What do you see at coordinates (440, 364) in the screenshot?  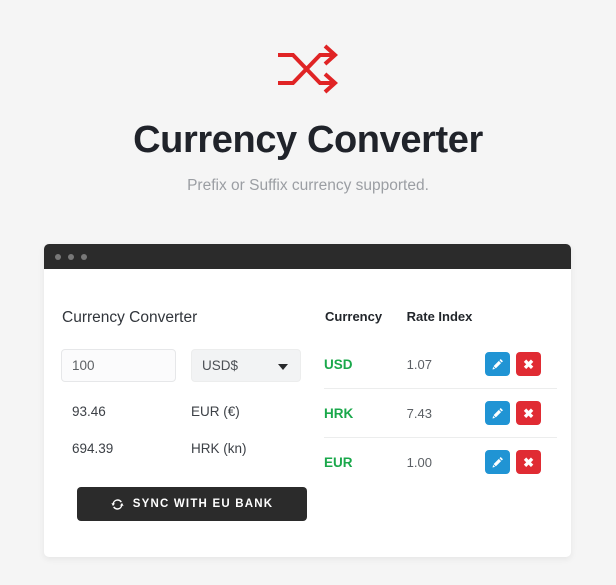 I see `table-row: USD 1.07 ✖` at bounding box center [440, 364].